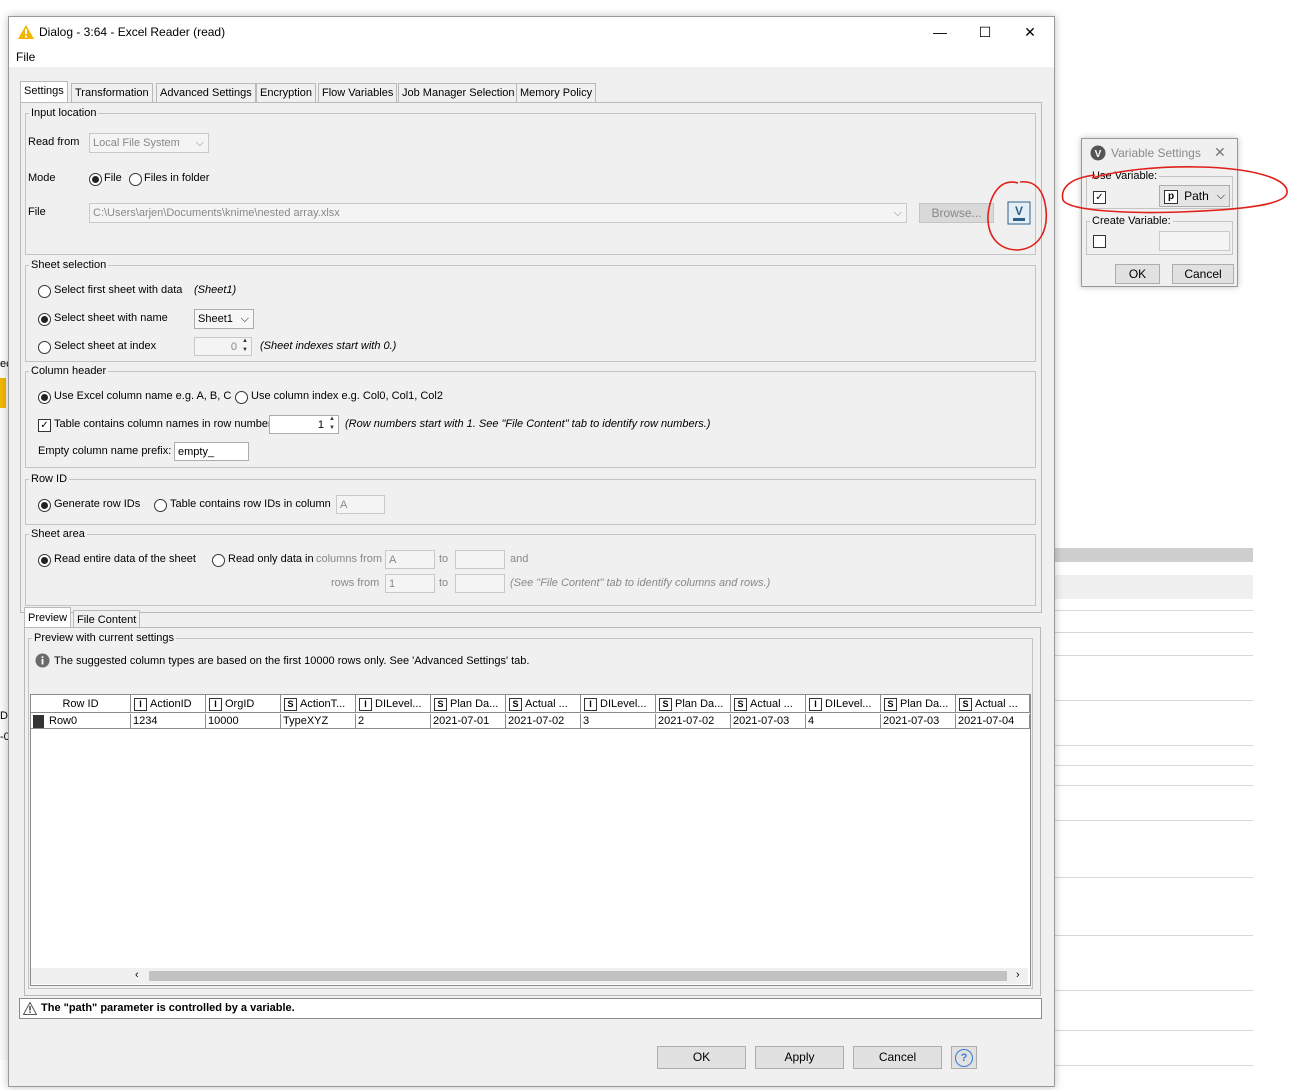  What do you see at coordinates (556, 92) in the screenshot?
I see `tab-memory-policy: Memory Policy` at bounding box center [556, 92].